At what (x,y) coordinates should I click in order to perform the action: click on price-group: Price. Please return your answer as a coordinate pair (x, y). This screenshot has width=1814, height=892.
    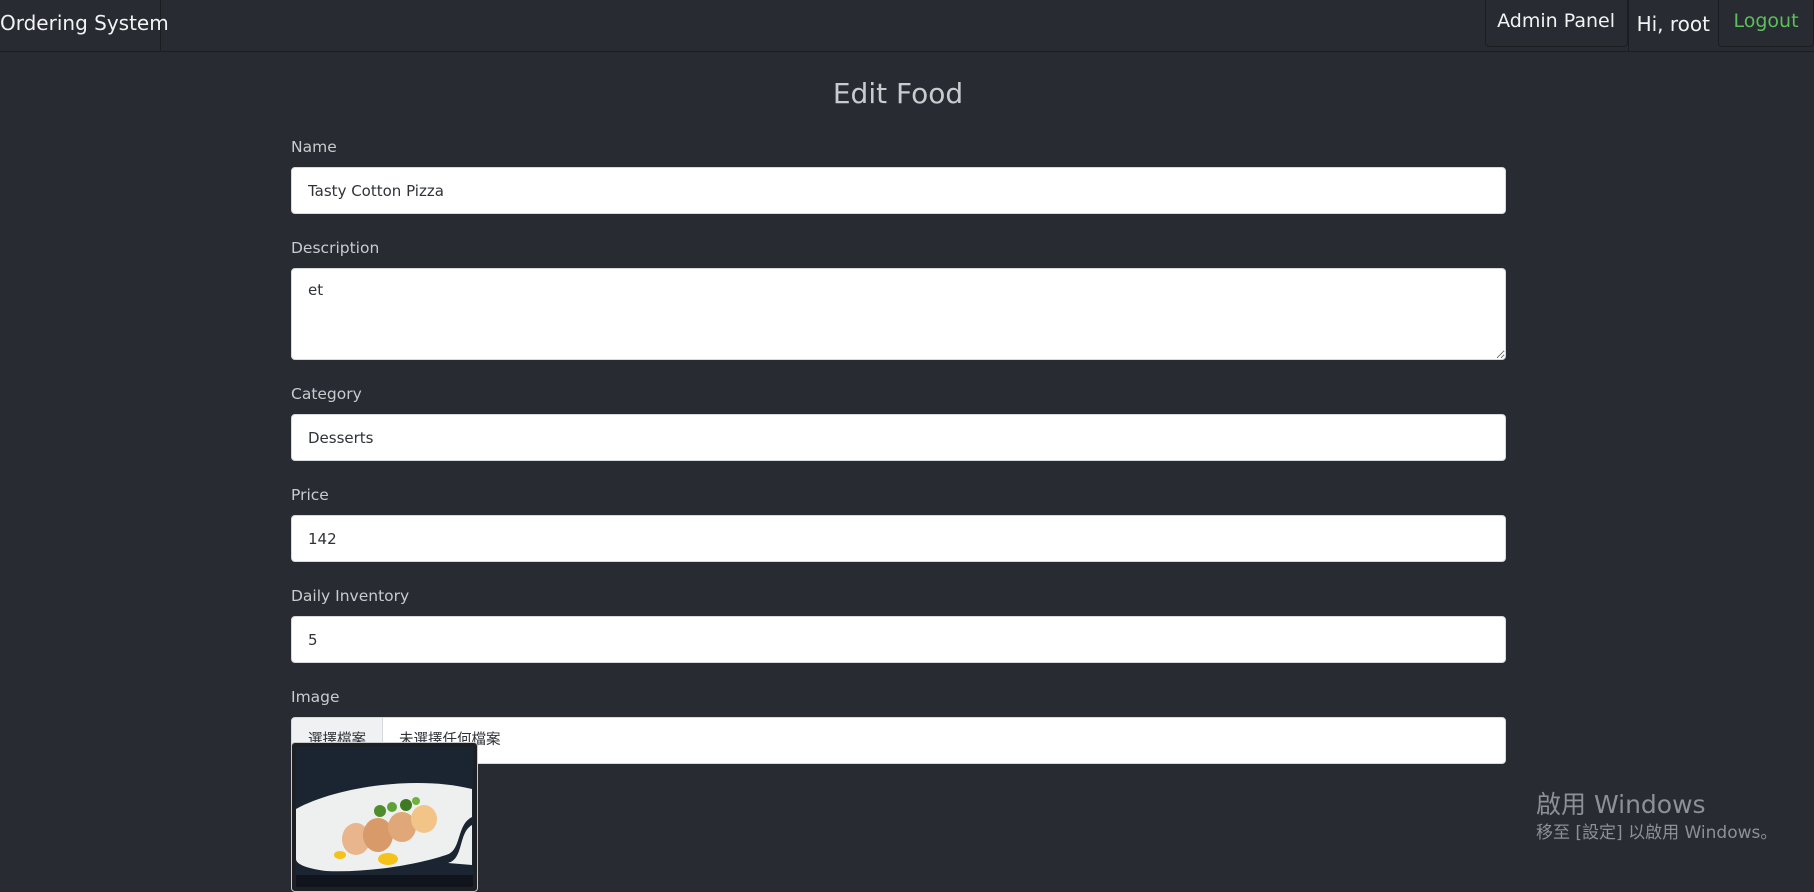
    Looking at the image, I should click on (898, 523).